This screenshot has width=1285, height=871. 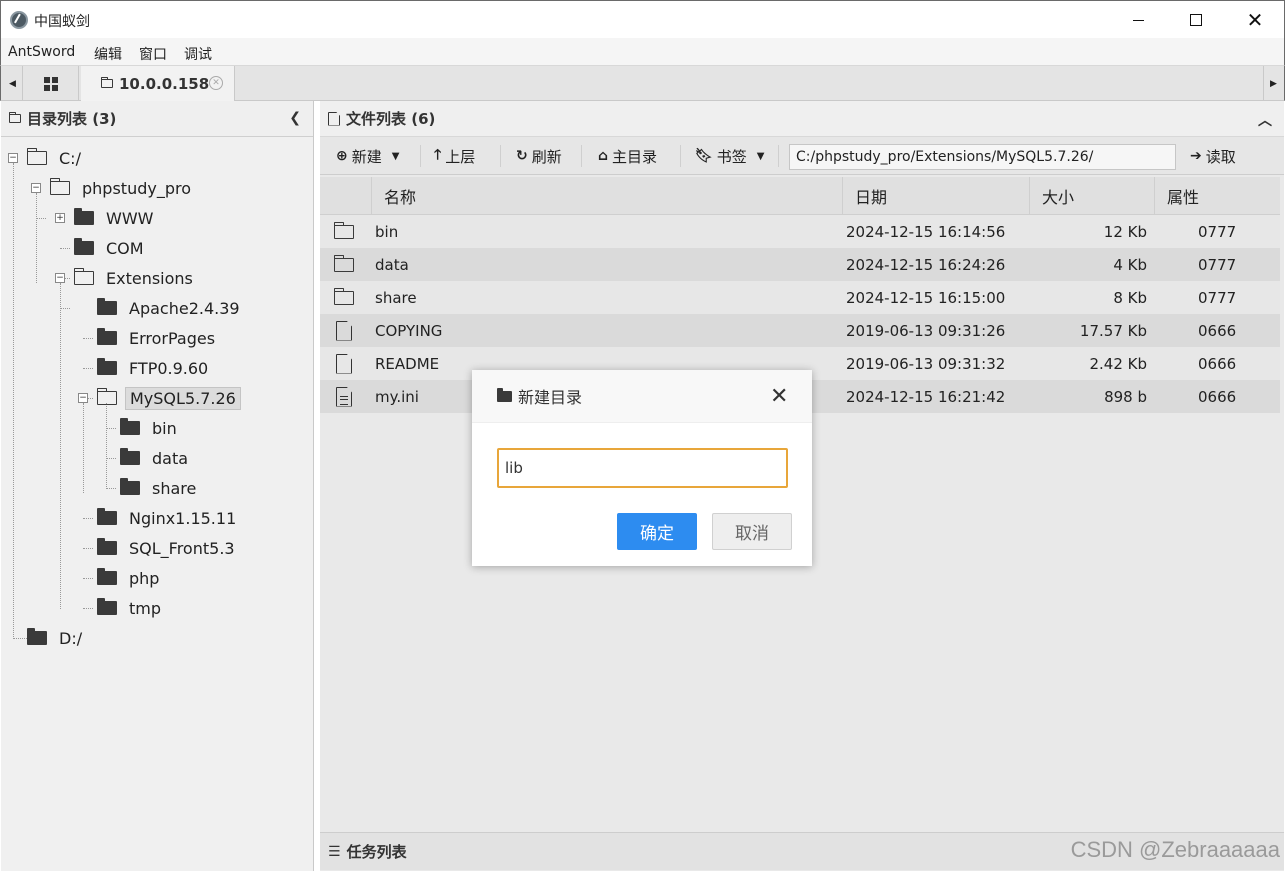 What do you see at coordinates (926, 396) in the screenshot?
I see `file-date: 2024-12-15 16:21:42` at bounding box center [926, 396].